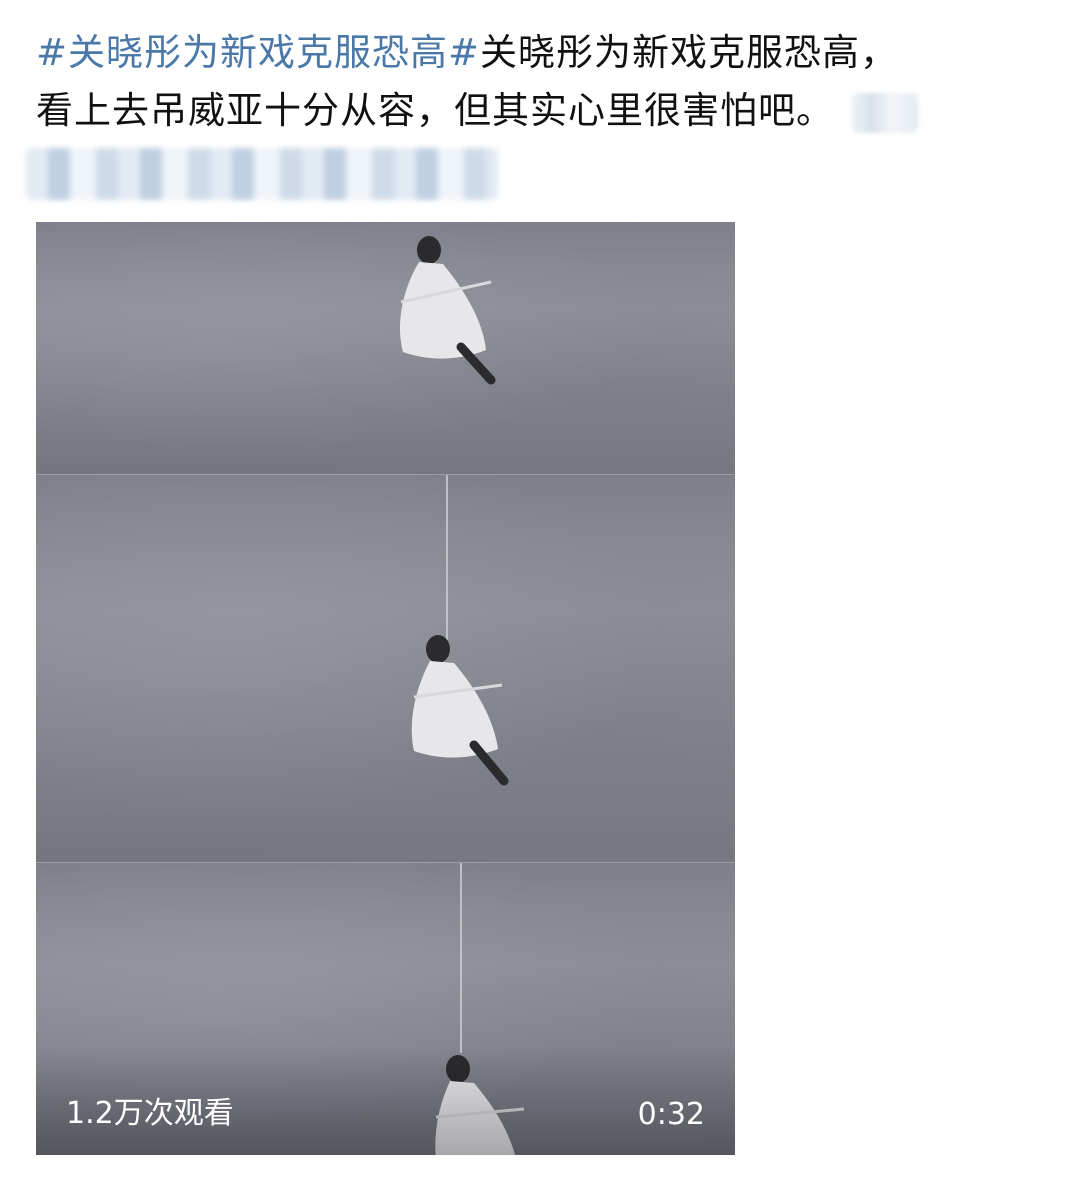 The image size is (1080, 1186). I want to click on blurred-emoji, so click(885, 112).